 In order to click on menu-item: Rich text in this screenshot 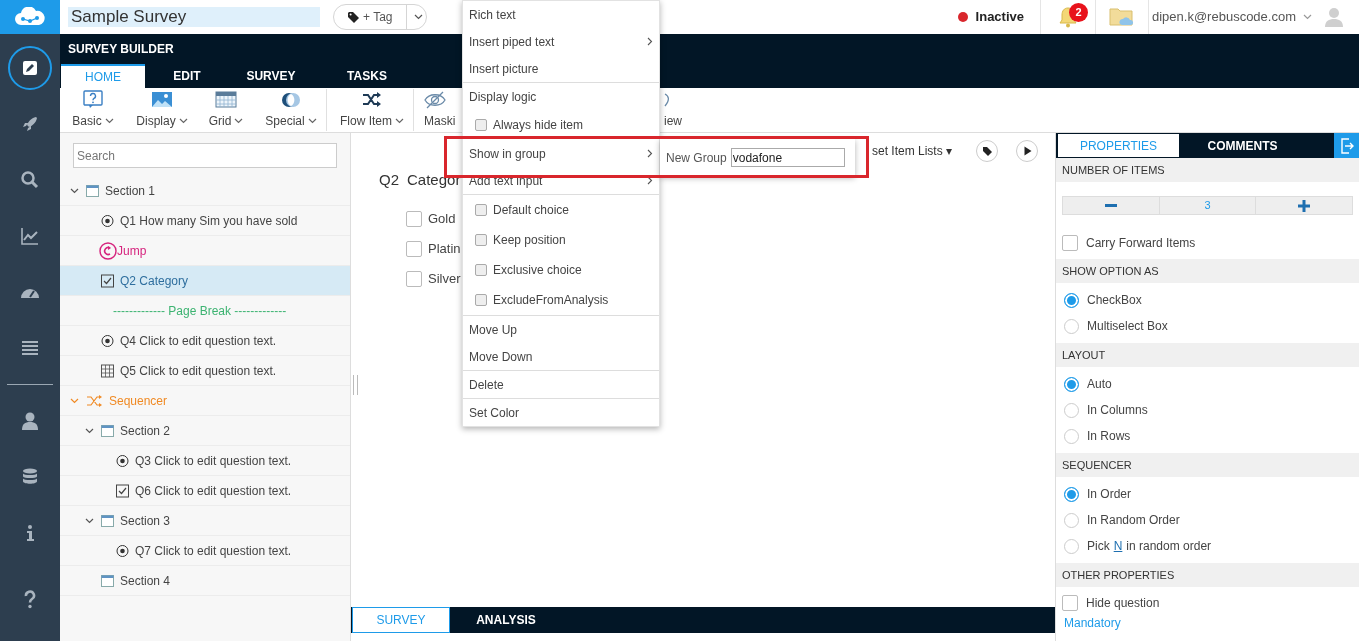, I will do `click(561, 14)`.